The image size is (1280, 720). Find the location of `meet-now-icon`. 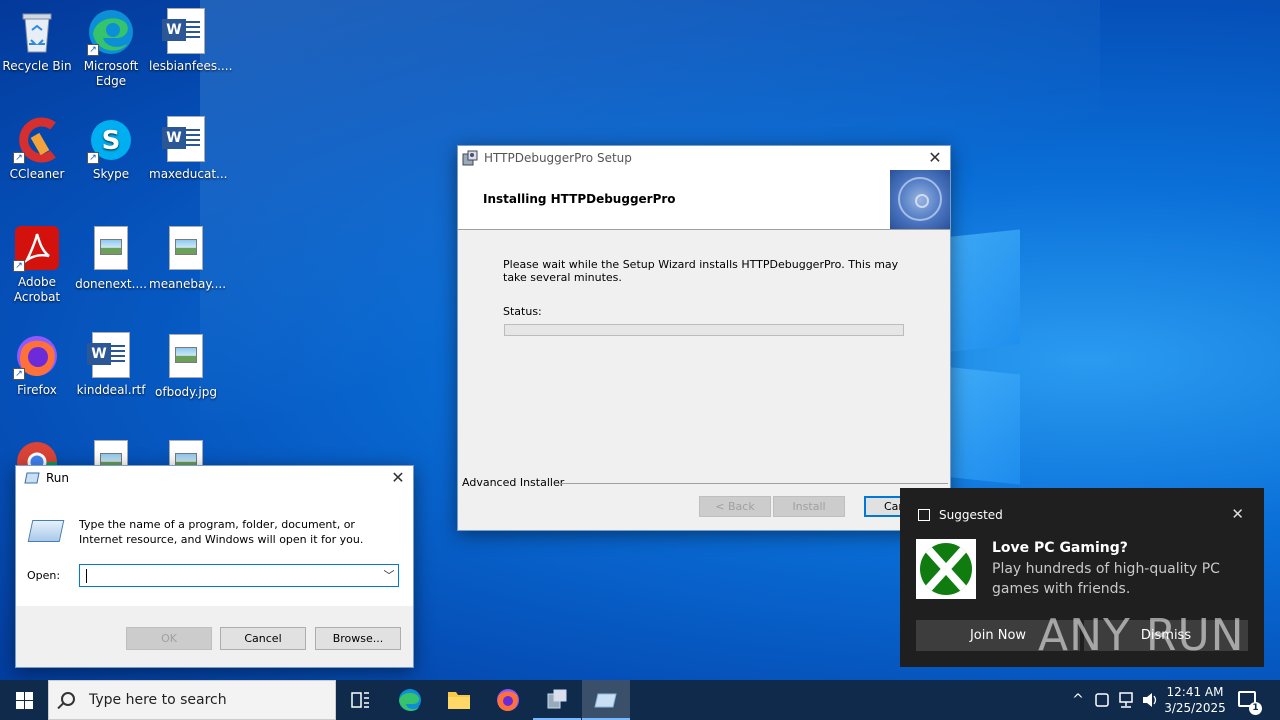

meet-now-icon is located at coordinates (1102, 700).